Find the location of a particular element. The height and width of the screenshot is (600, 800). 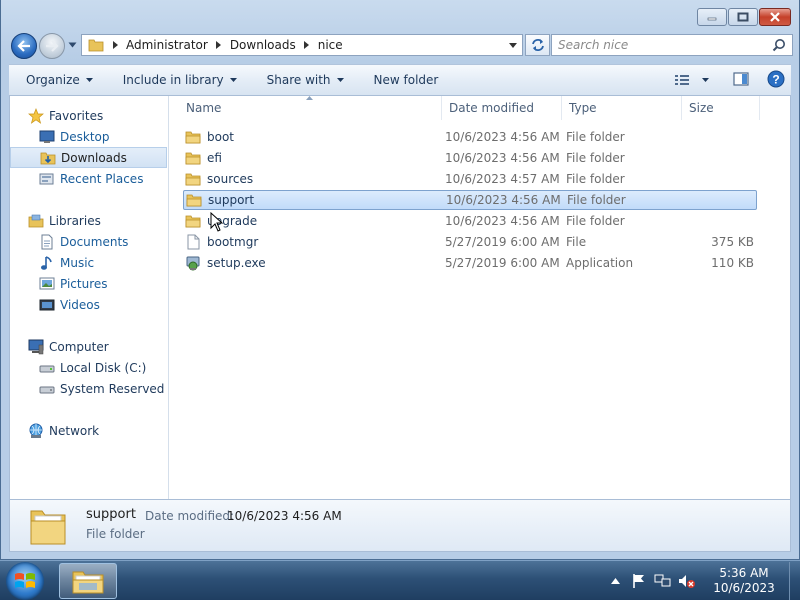

file-name: bootmgr is located at coordinates (233, 242).